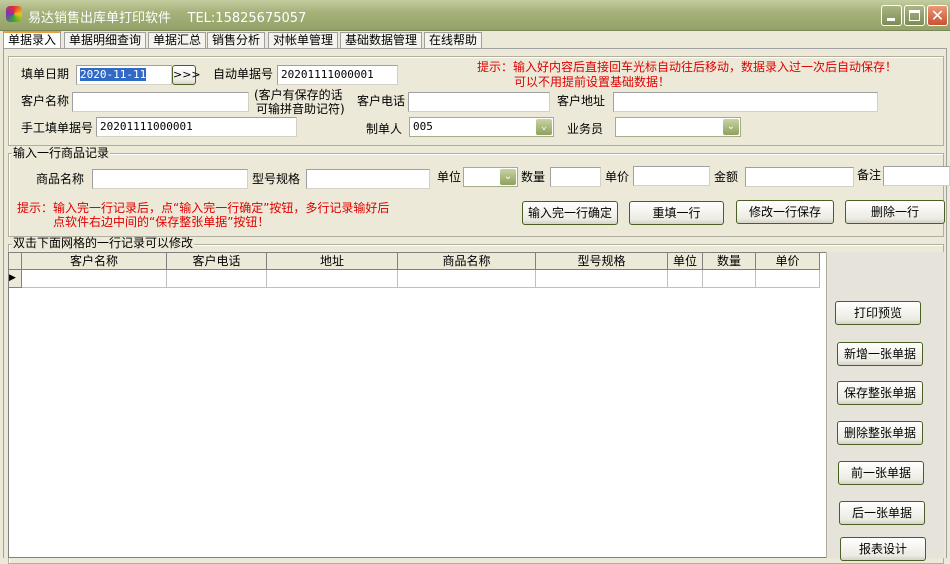  I want to click on delete-bill-button: 删除整张单据, so click(880, 433).